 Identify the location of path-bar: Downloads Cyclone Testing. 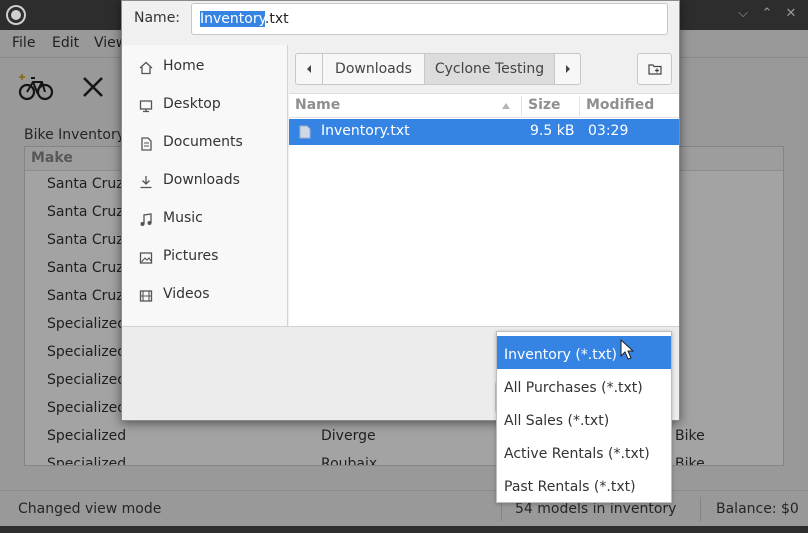
(438, 69).